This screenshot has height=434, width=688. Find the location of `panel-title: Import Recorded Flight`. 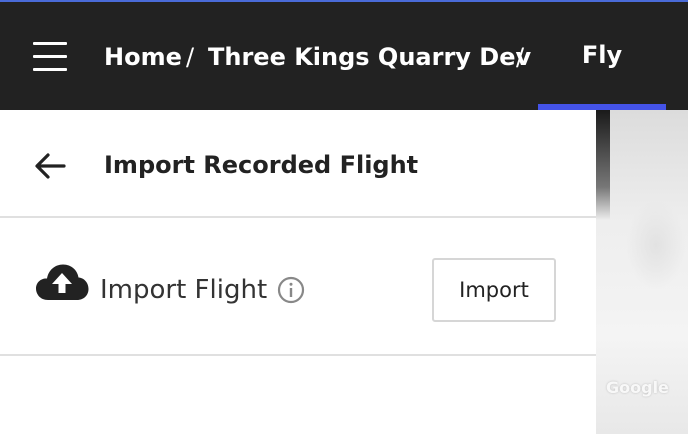

panel-title: Import Recorded Flight is located at coordinates (261, 165).